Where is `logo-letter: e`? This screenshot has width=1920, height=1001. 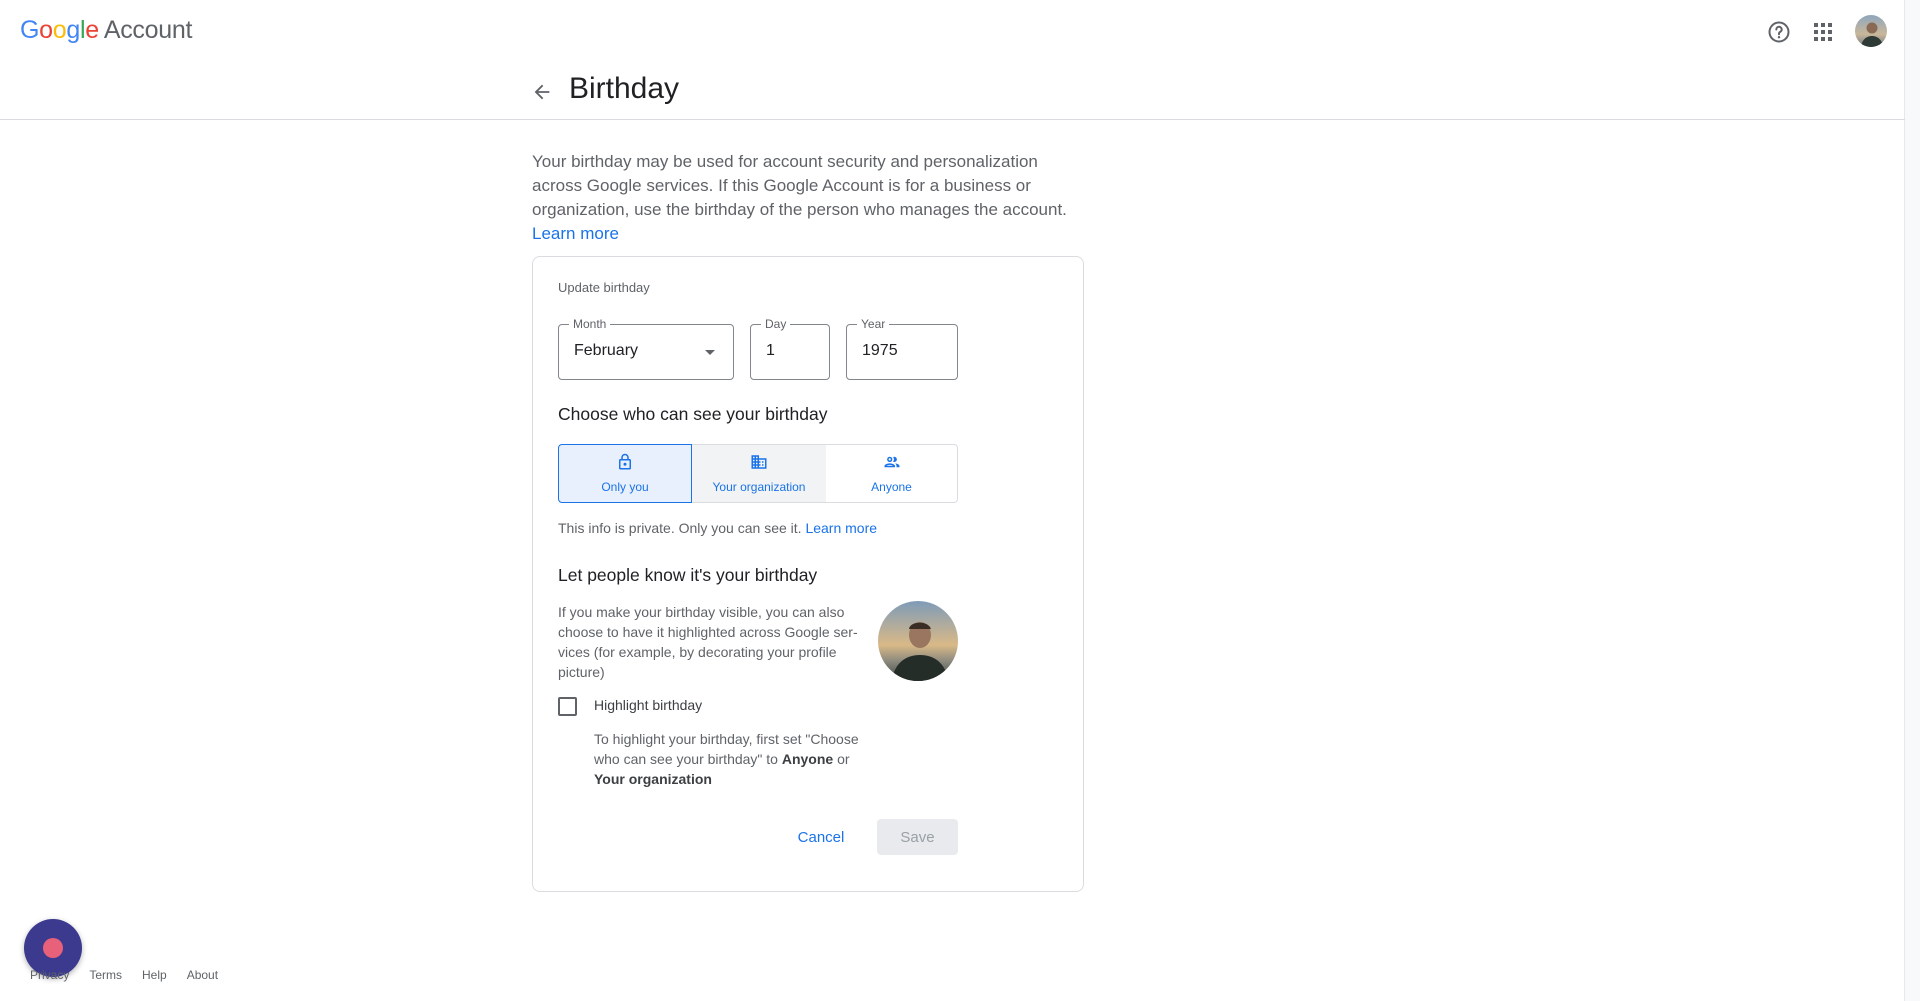 logo-letter: e is located at coordinates (92, 30).